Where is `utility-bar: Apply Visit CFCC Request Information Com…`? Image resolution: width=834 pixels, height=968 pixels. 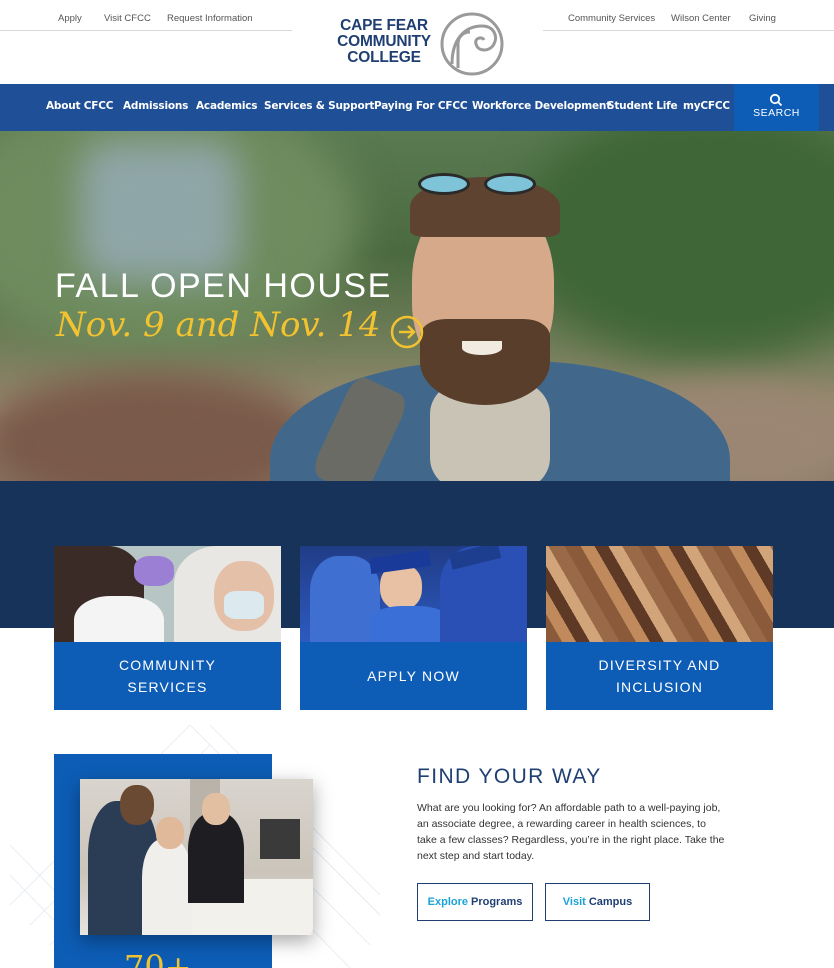
utility-bar: Apply Visit CFCC Request Information Com… is located at coordinates (417, 42).